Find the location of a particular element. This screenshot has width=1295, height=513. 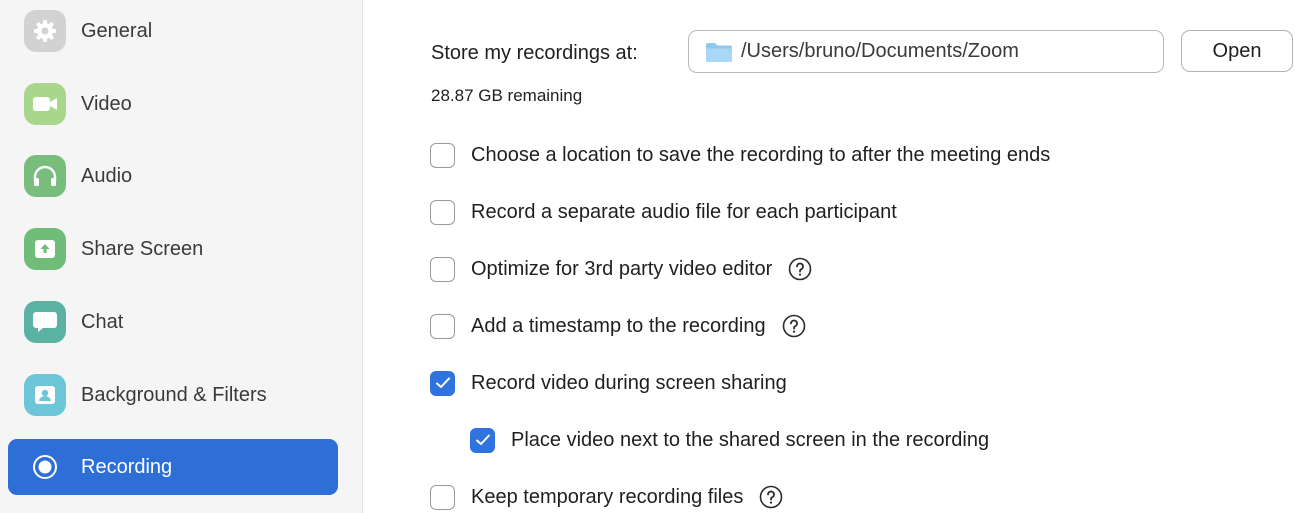

share-screen-icon is located at coordinates (45, 249).